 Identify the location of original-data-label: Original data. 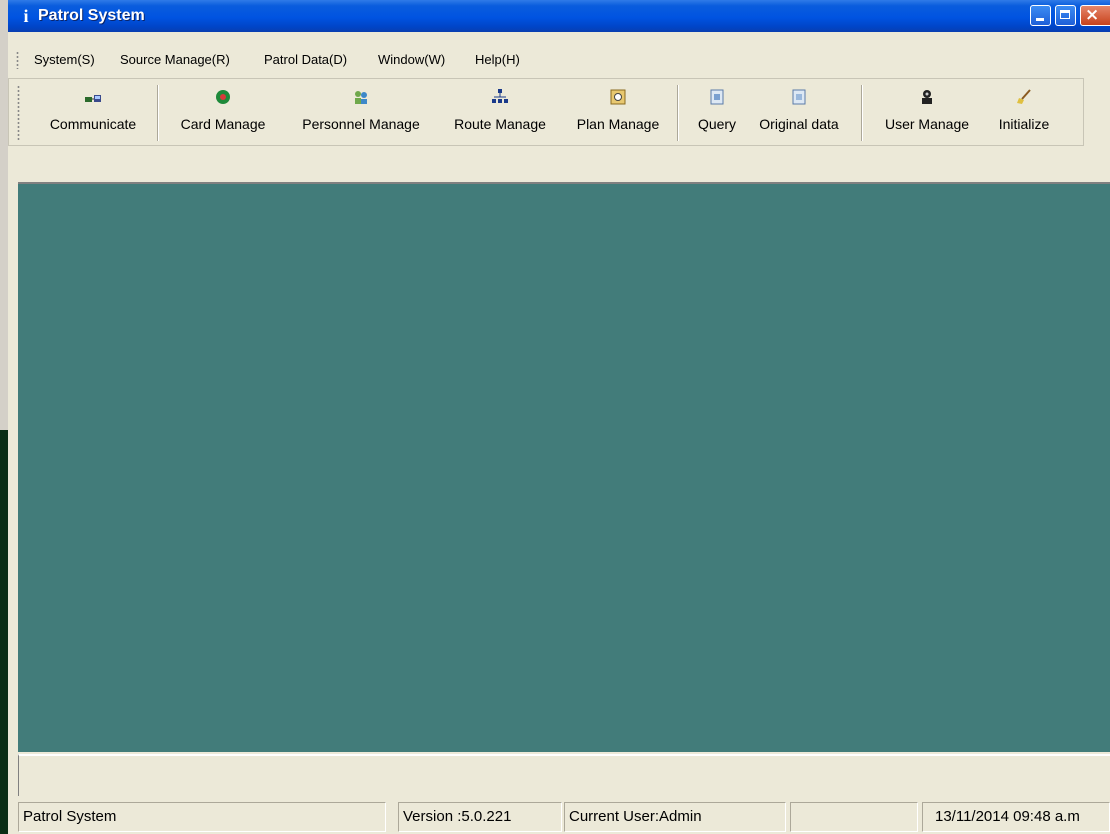
(799, 124).